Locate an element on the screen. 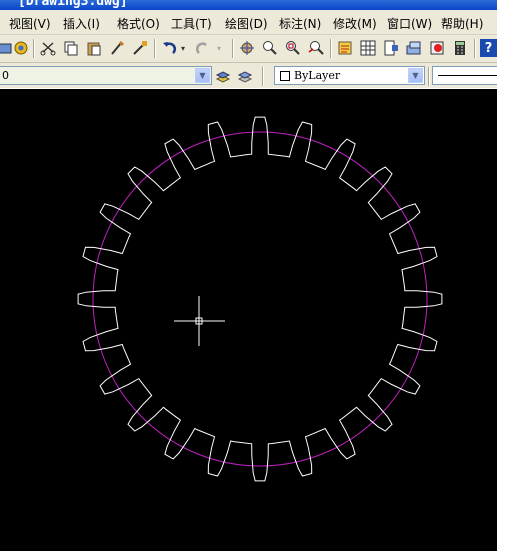 Image resolution: width=512 pixels, height=551 pixels. layers-toolbar: 0 ▼ ByLayer ▼ is located at coordinates (251, 75).